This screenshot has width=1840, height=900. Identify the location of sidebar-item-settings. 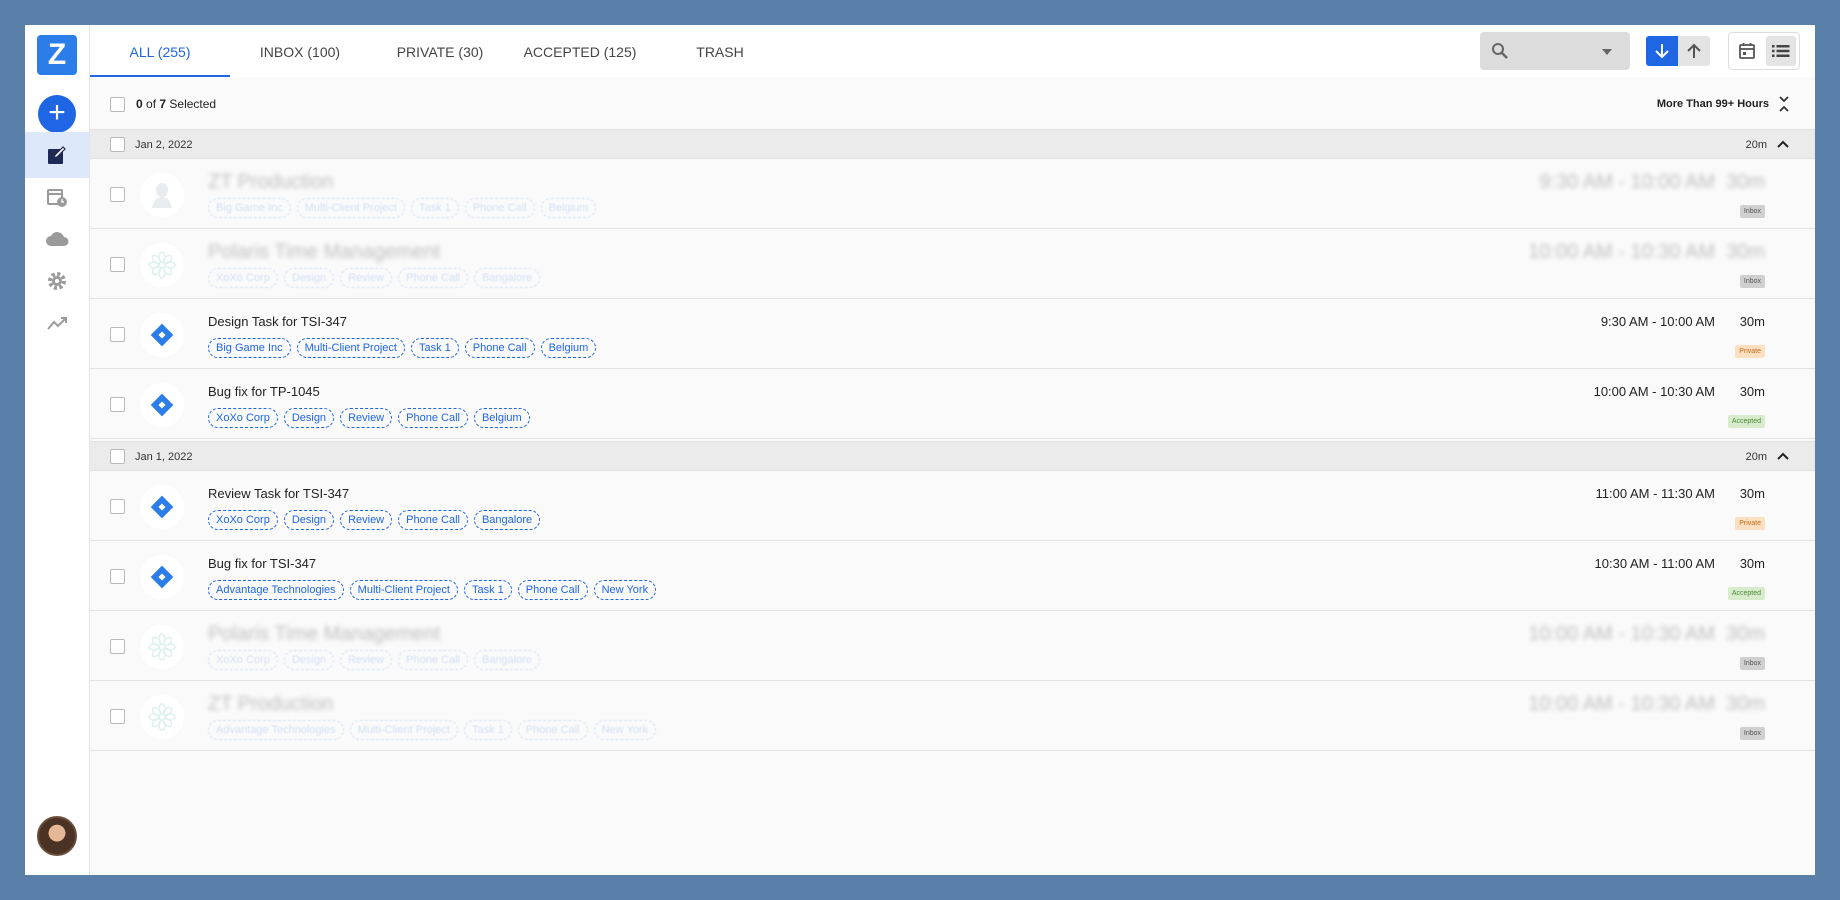
(57, 281).